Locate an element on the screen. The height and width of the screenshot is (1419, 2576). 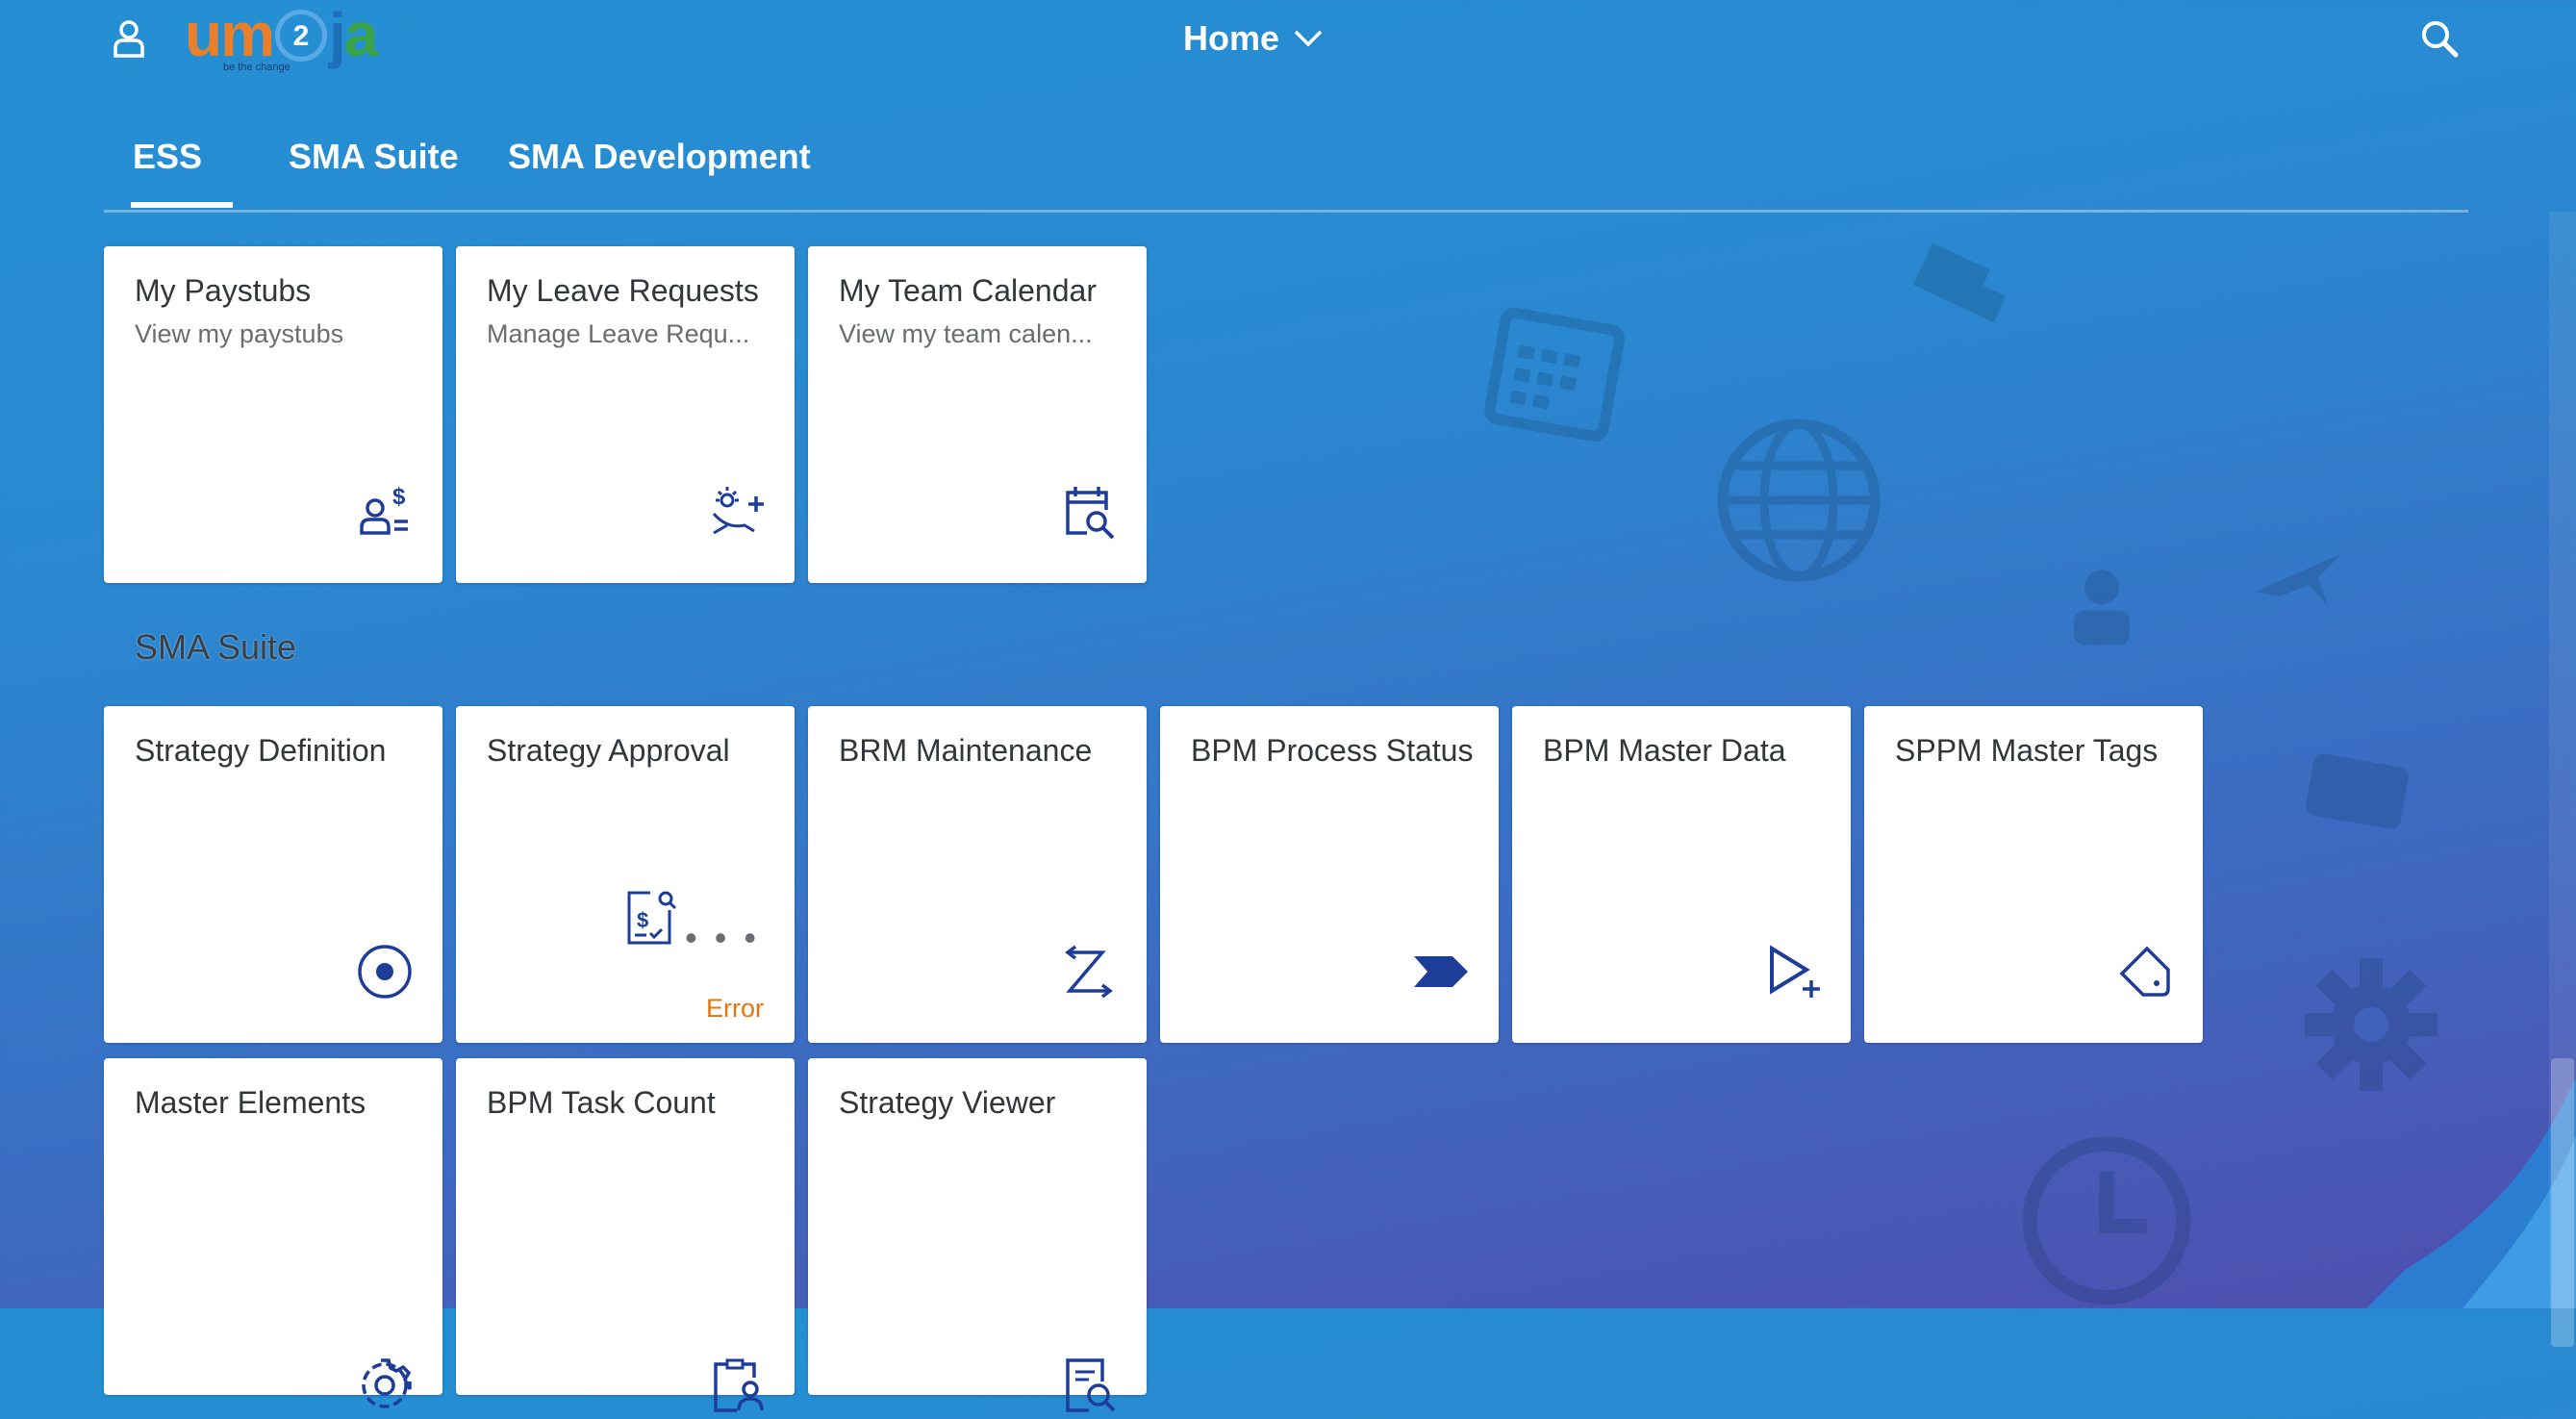
tile-strategy-approval: Strategy Approval $ • • • Error is located at coordinates (625, 874).